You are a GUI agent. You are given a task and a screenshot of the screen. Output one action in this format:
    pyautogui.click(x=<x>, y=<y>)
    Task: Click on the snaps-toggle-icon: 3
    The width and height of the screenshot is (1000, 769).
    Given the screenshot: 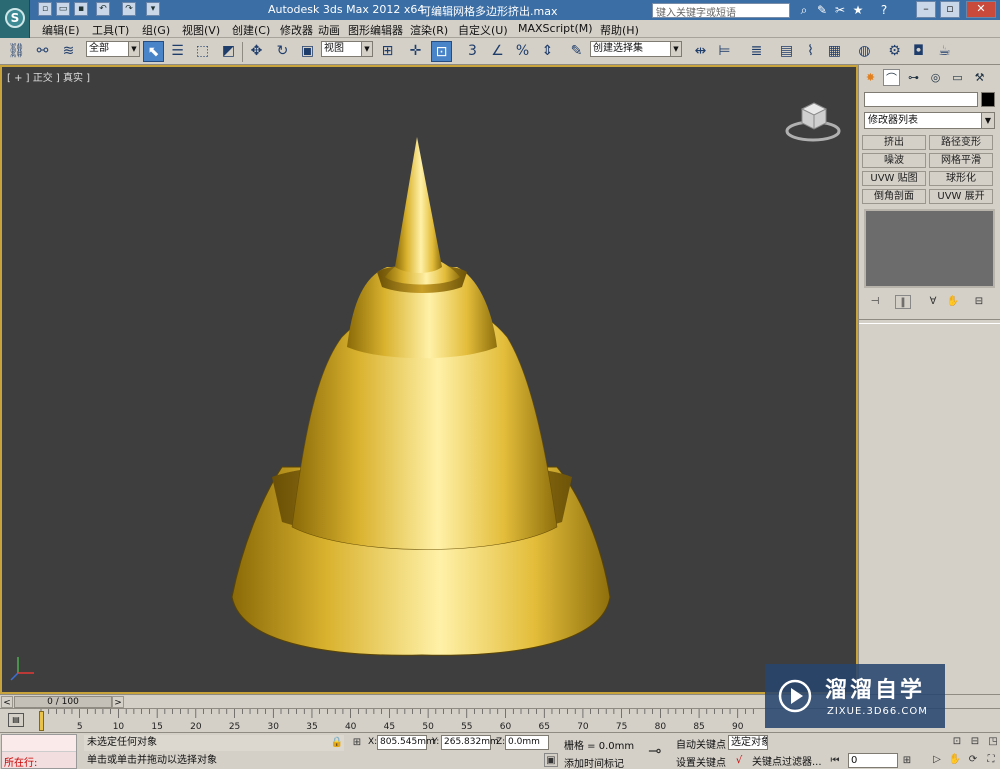 What is the action you would take?
    pyautogui.click(x=472, y=51)
    